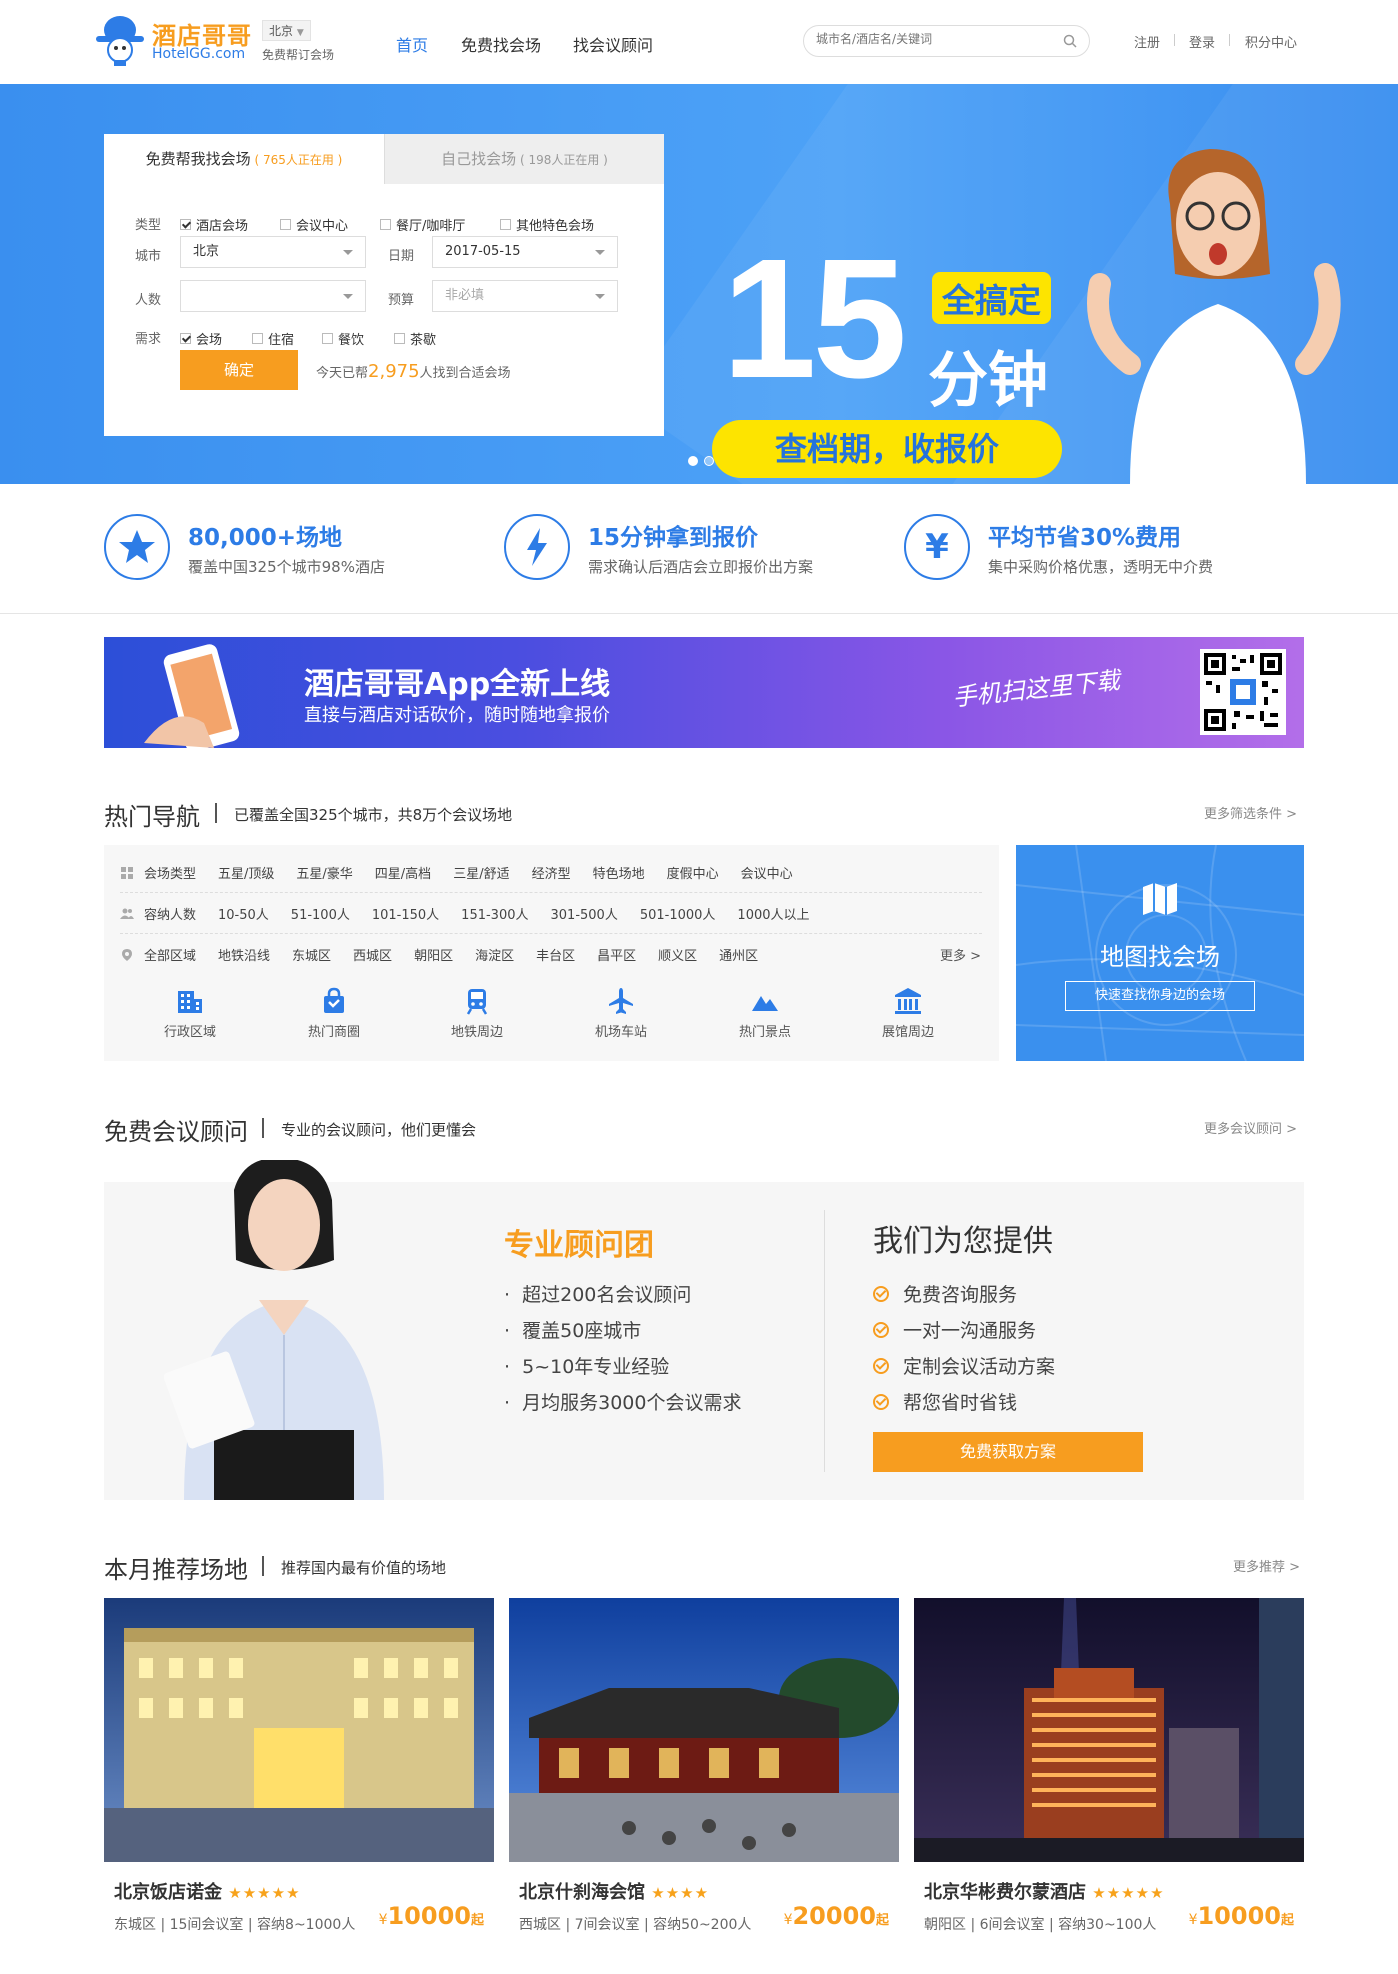 The height and width of the screenshot is (1974, 1398). What do you see at coordinates (607, 1295) in the screenshot?
I see `team-point-text: 超过200名会议顾问` at bounding box center [607, 1295].